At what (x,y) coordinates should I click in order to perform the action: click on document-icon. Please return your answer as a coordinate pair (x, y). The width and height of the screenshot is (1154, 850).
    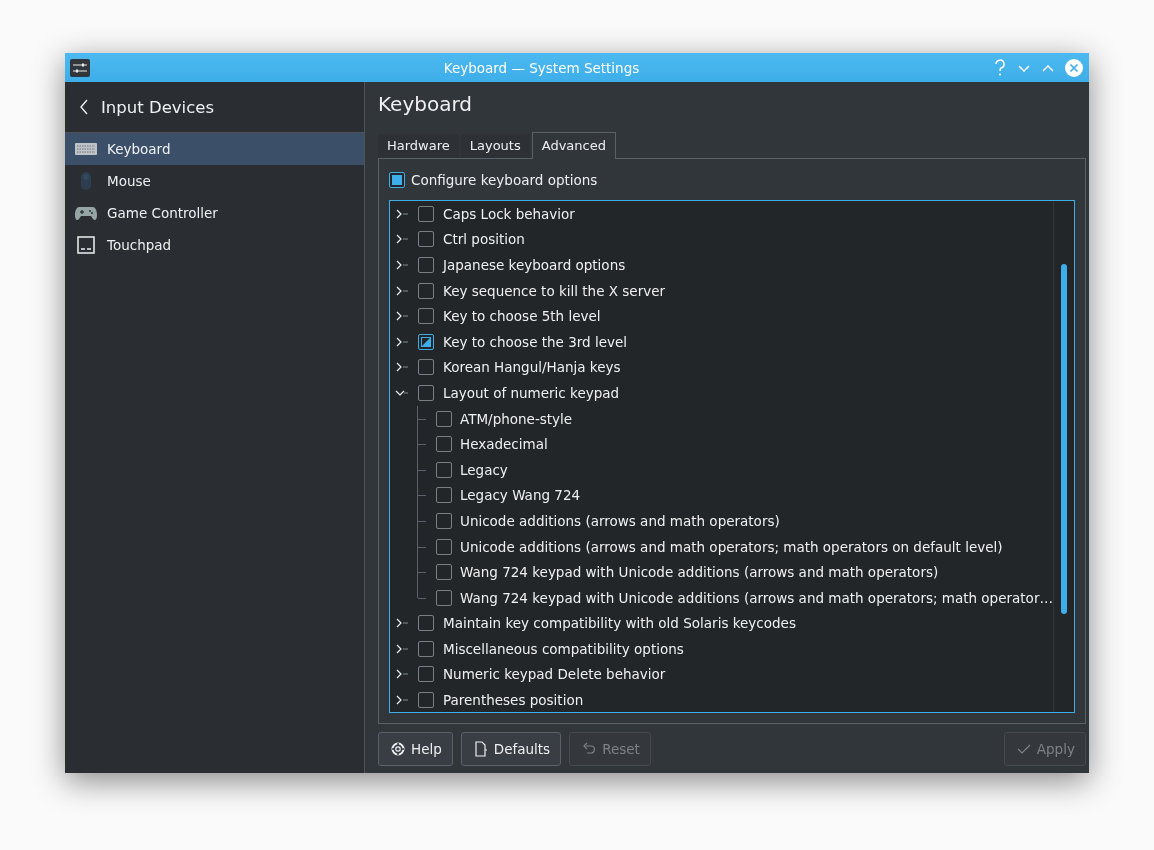
    Looking at the image, I should click on (480, 749).